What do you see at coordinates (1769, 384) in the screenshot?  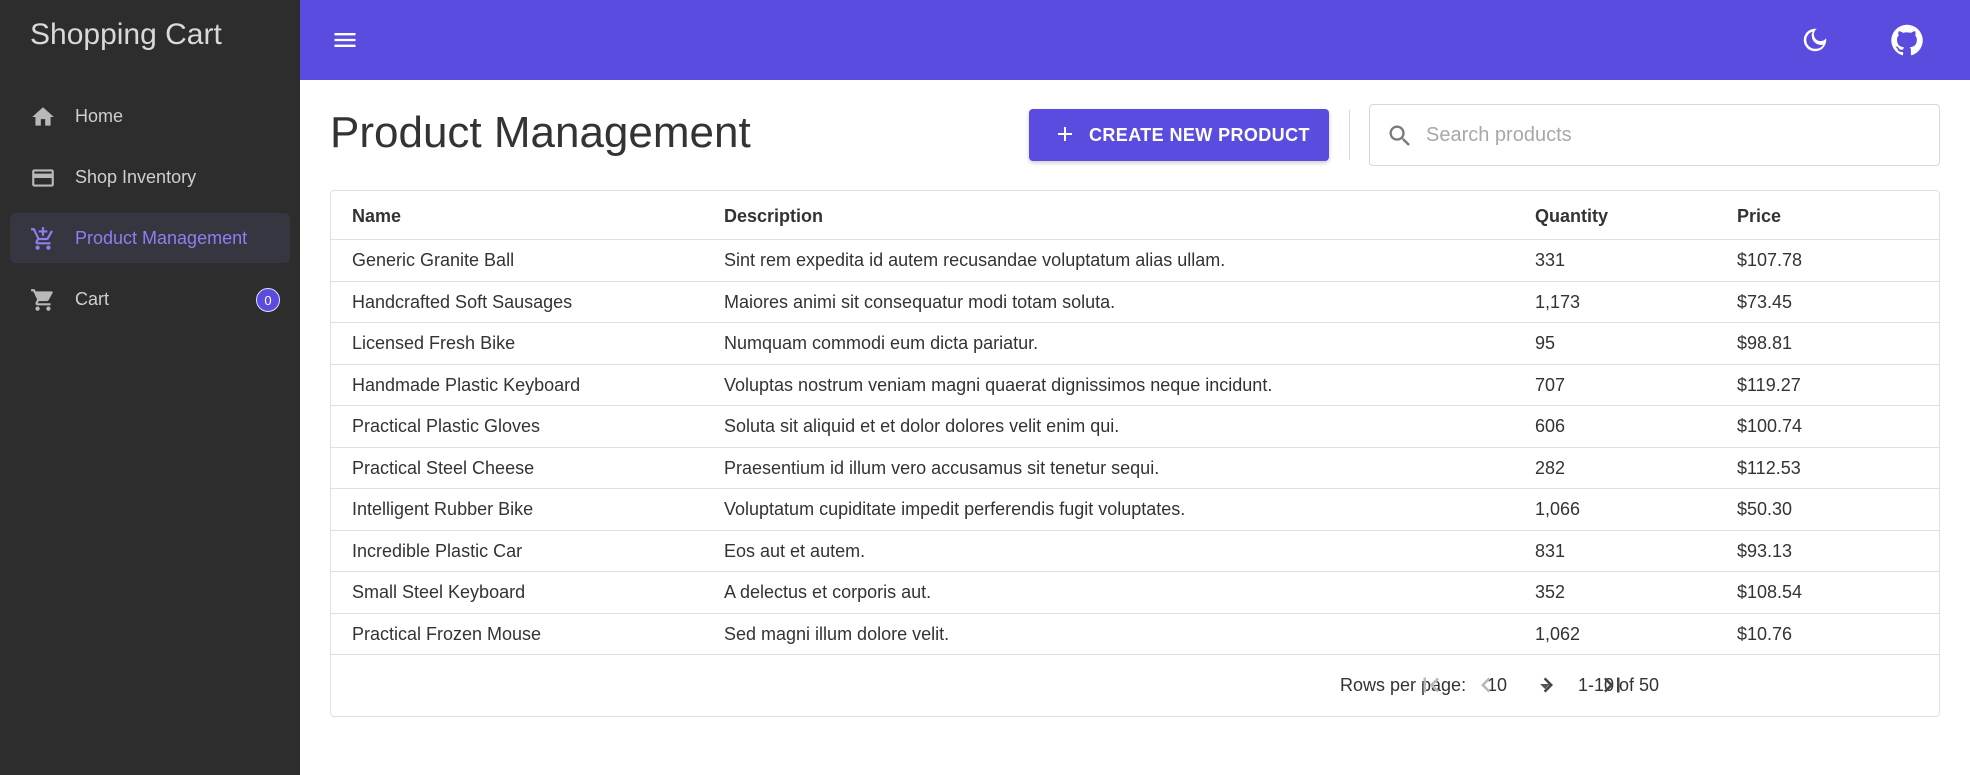 I see `cell-price: $119.27` at bounding box center [1769, 384].